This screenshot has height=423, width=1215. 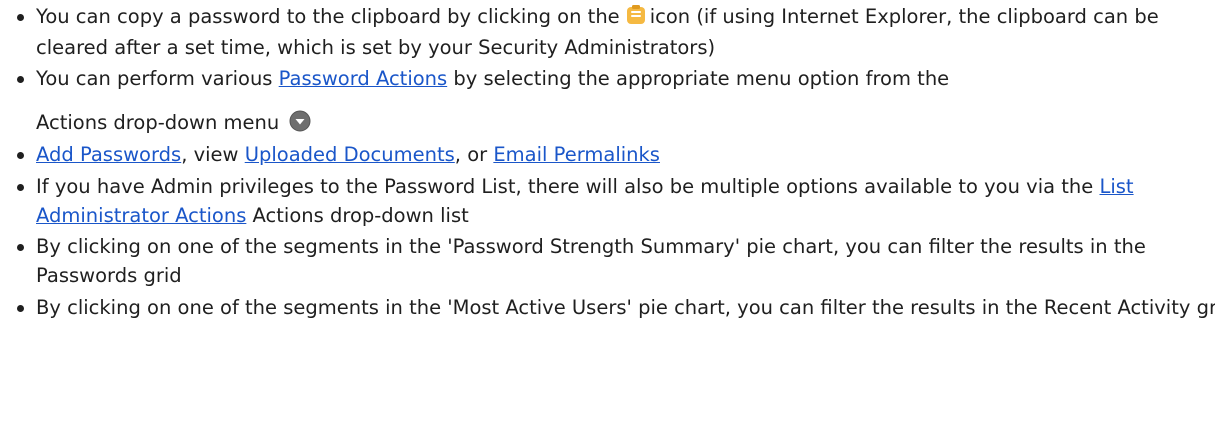 I want to click on clipboard-icon, so click(x=636, y=18).